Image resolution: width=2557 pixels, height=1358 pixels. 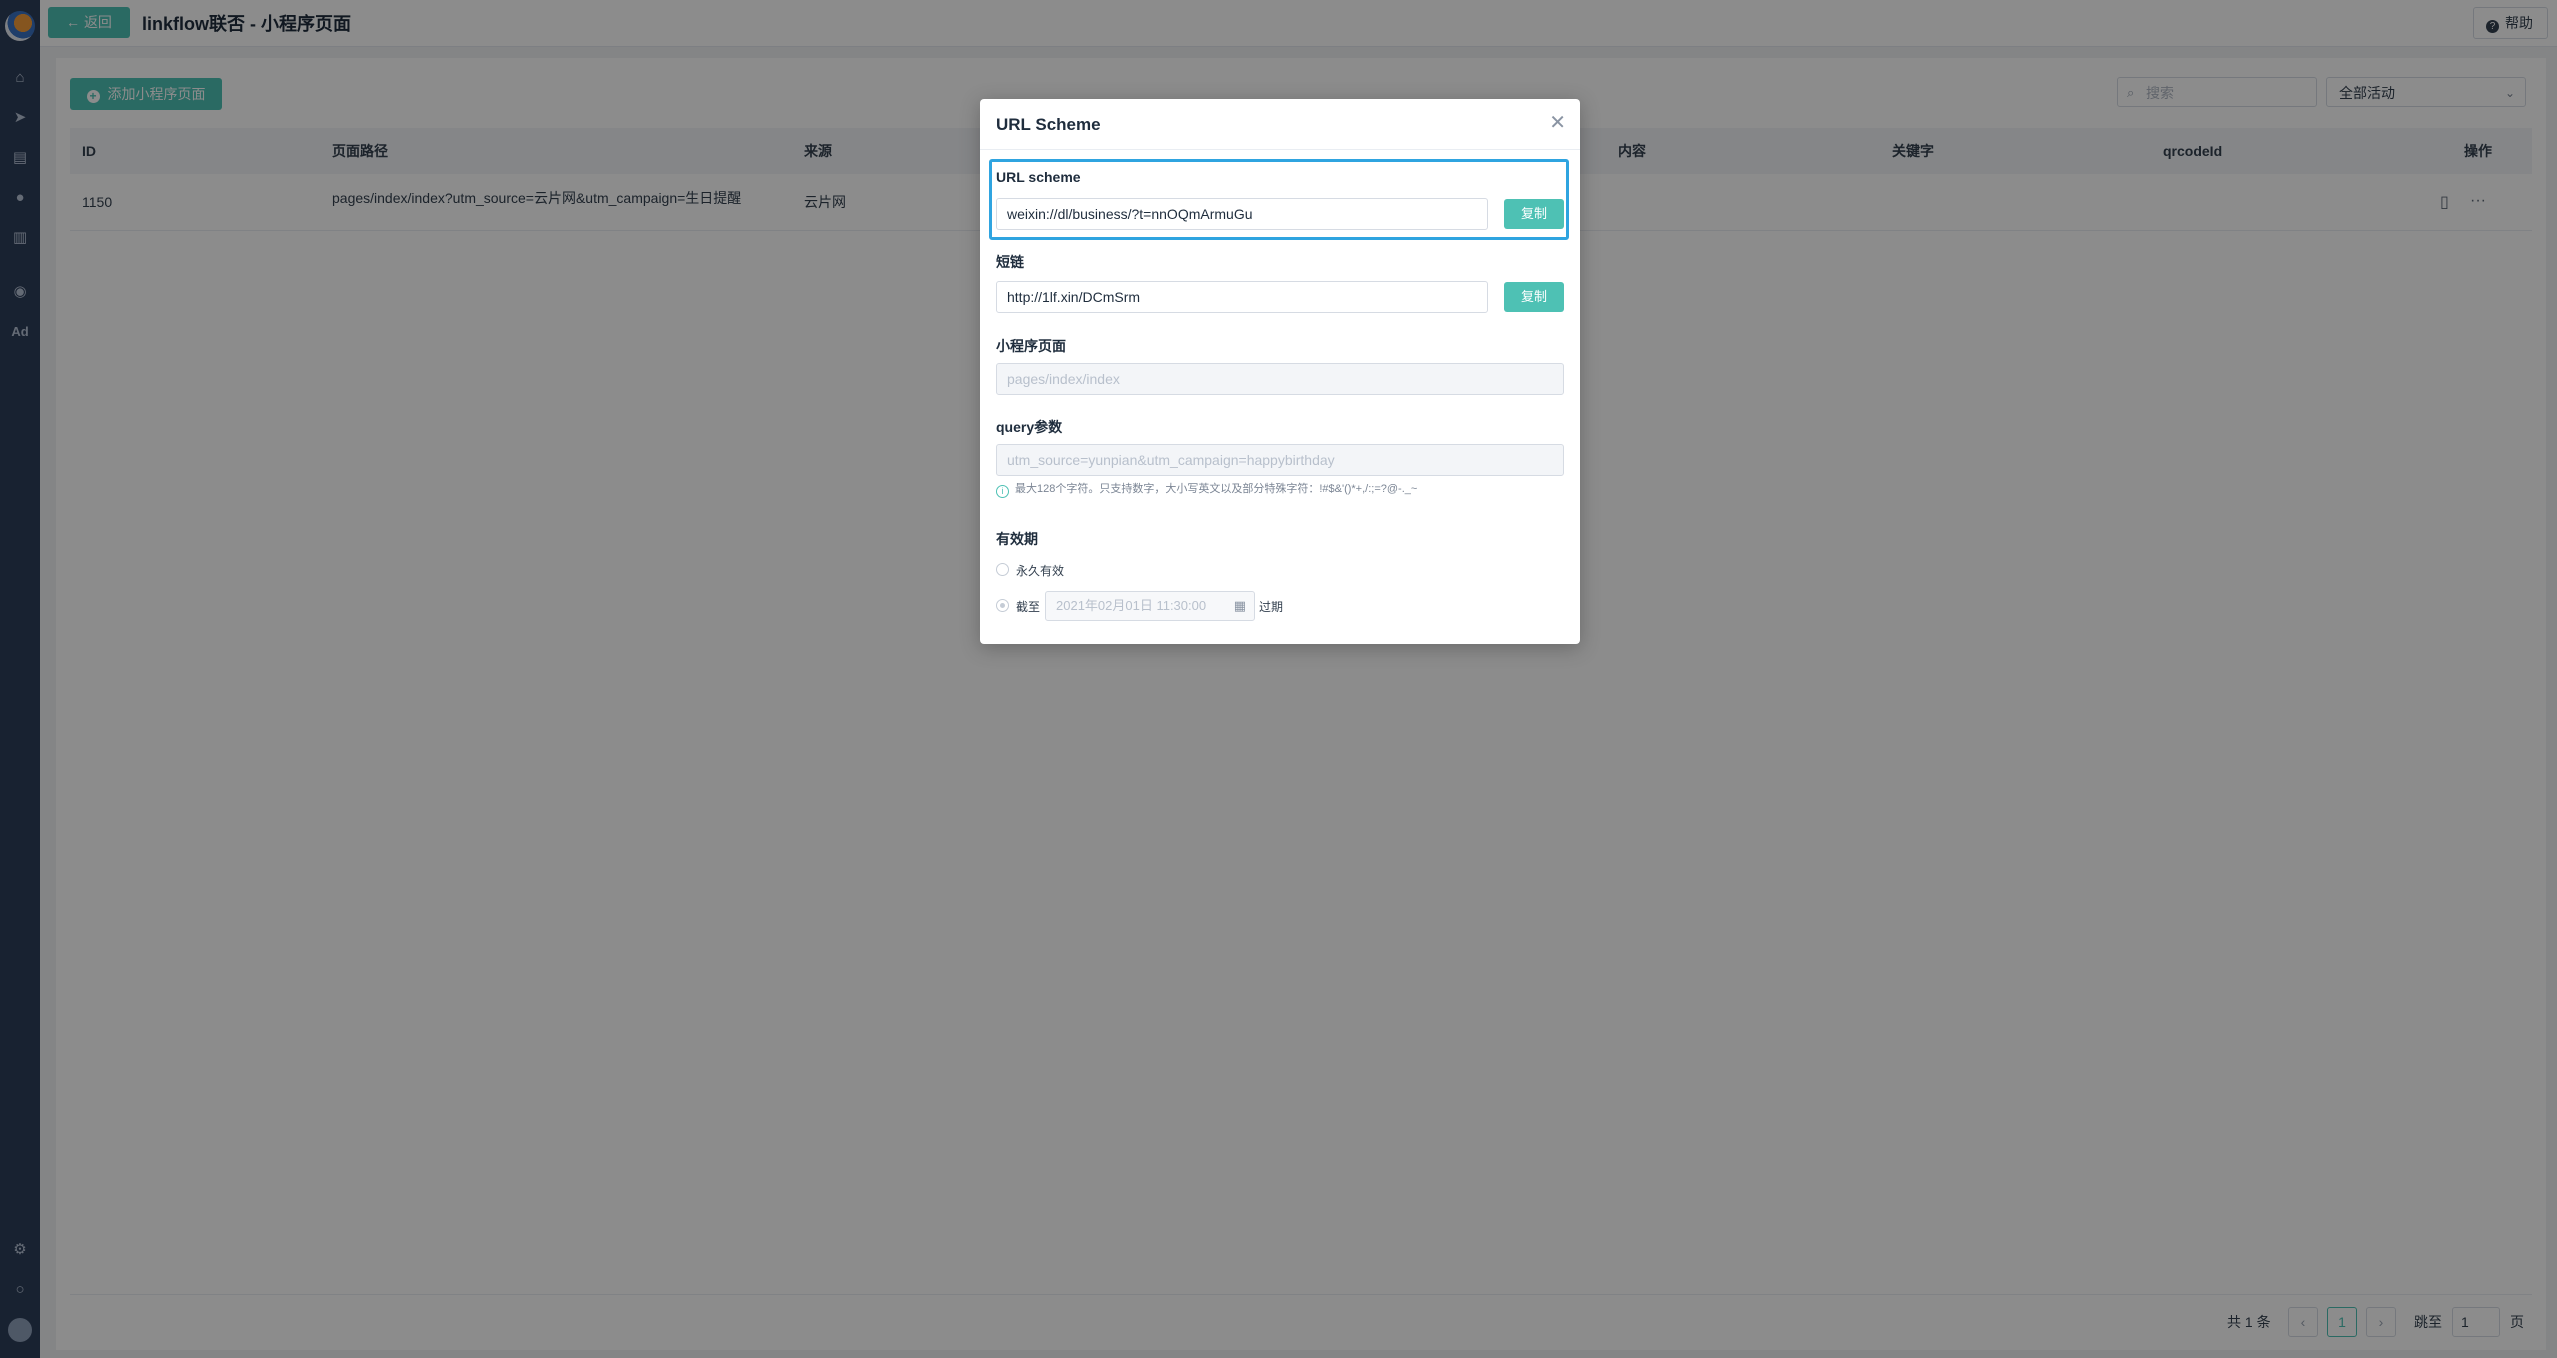 What do you see at coordinates (1031, 346) in the screenshot?
I see `mini-page-label: 小程序页面` at bounding box center [1031, 346].